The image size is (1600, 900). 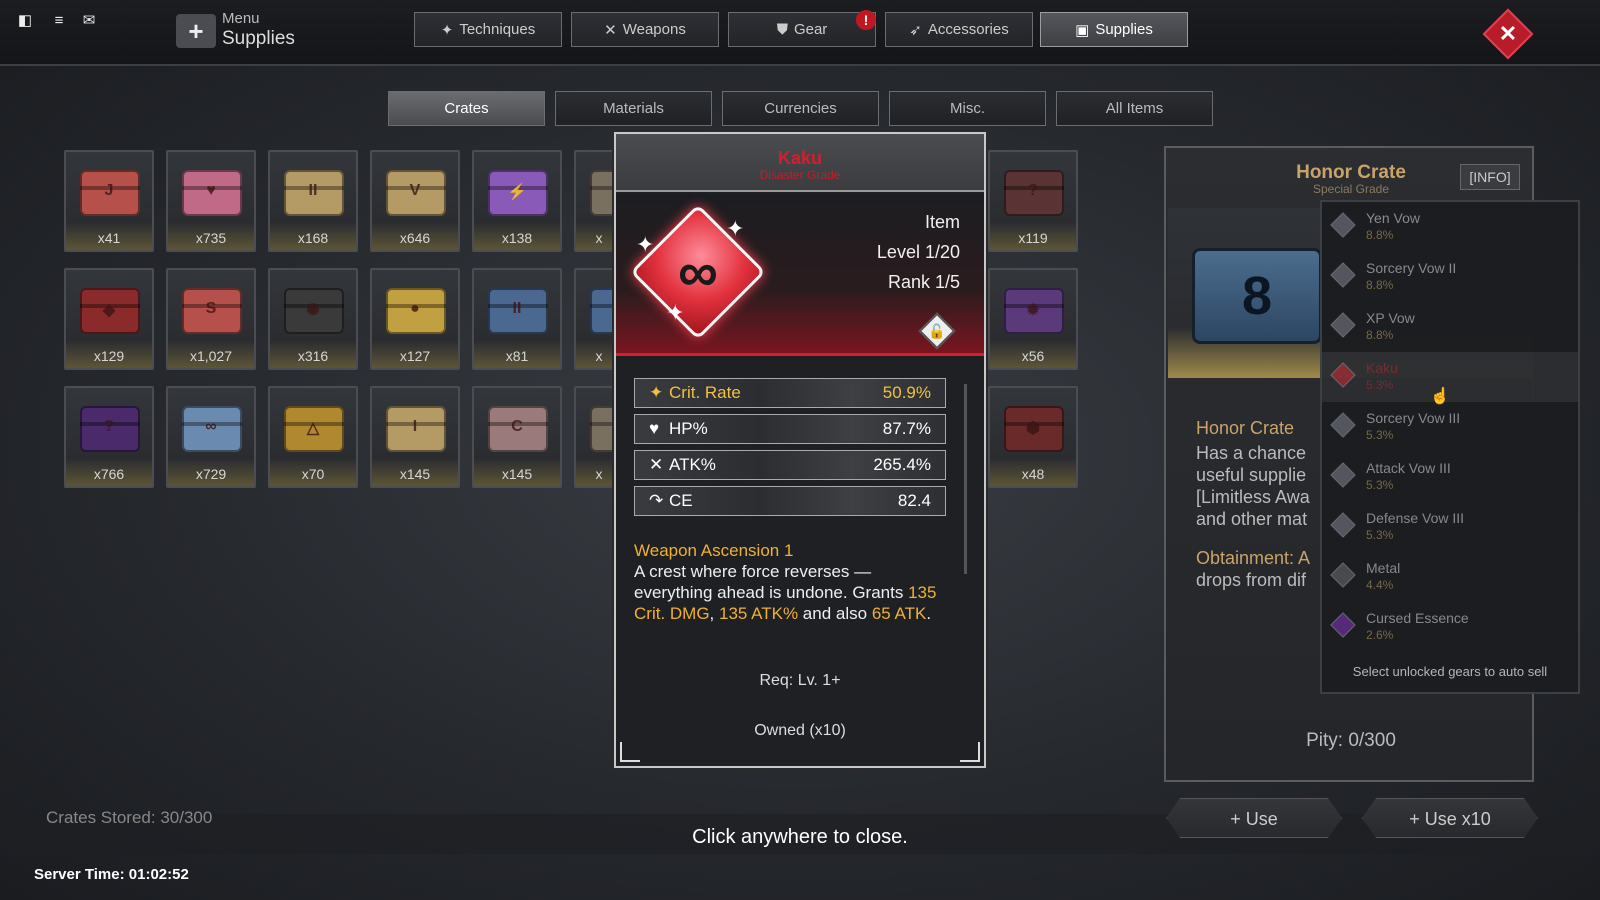 What do you see at coordinates (800, 837) in the screenshot?
I see `close-hint: Click anywhere to close.` at bounding box center [800, 837].